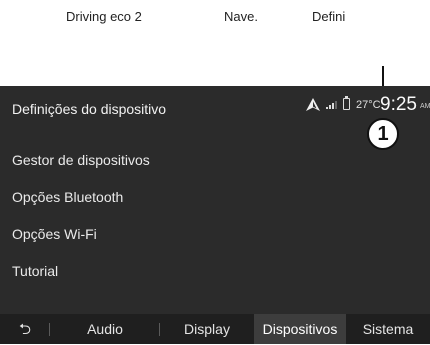 The image size is (430, 345). I want to click on status-bar: Definições do dispositivo 27°C 9:25 AM, so click(215, 106).